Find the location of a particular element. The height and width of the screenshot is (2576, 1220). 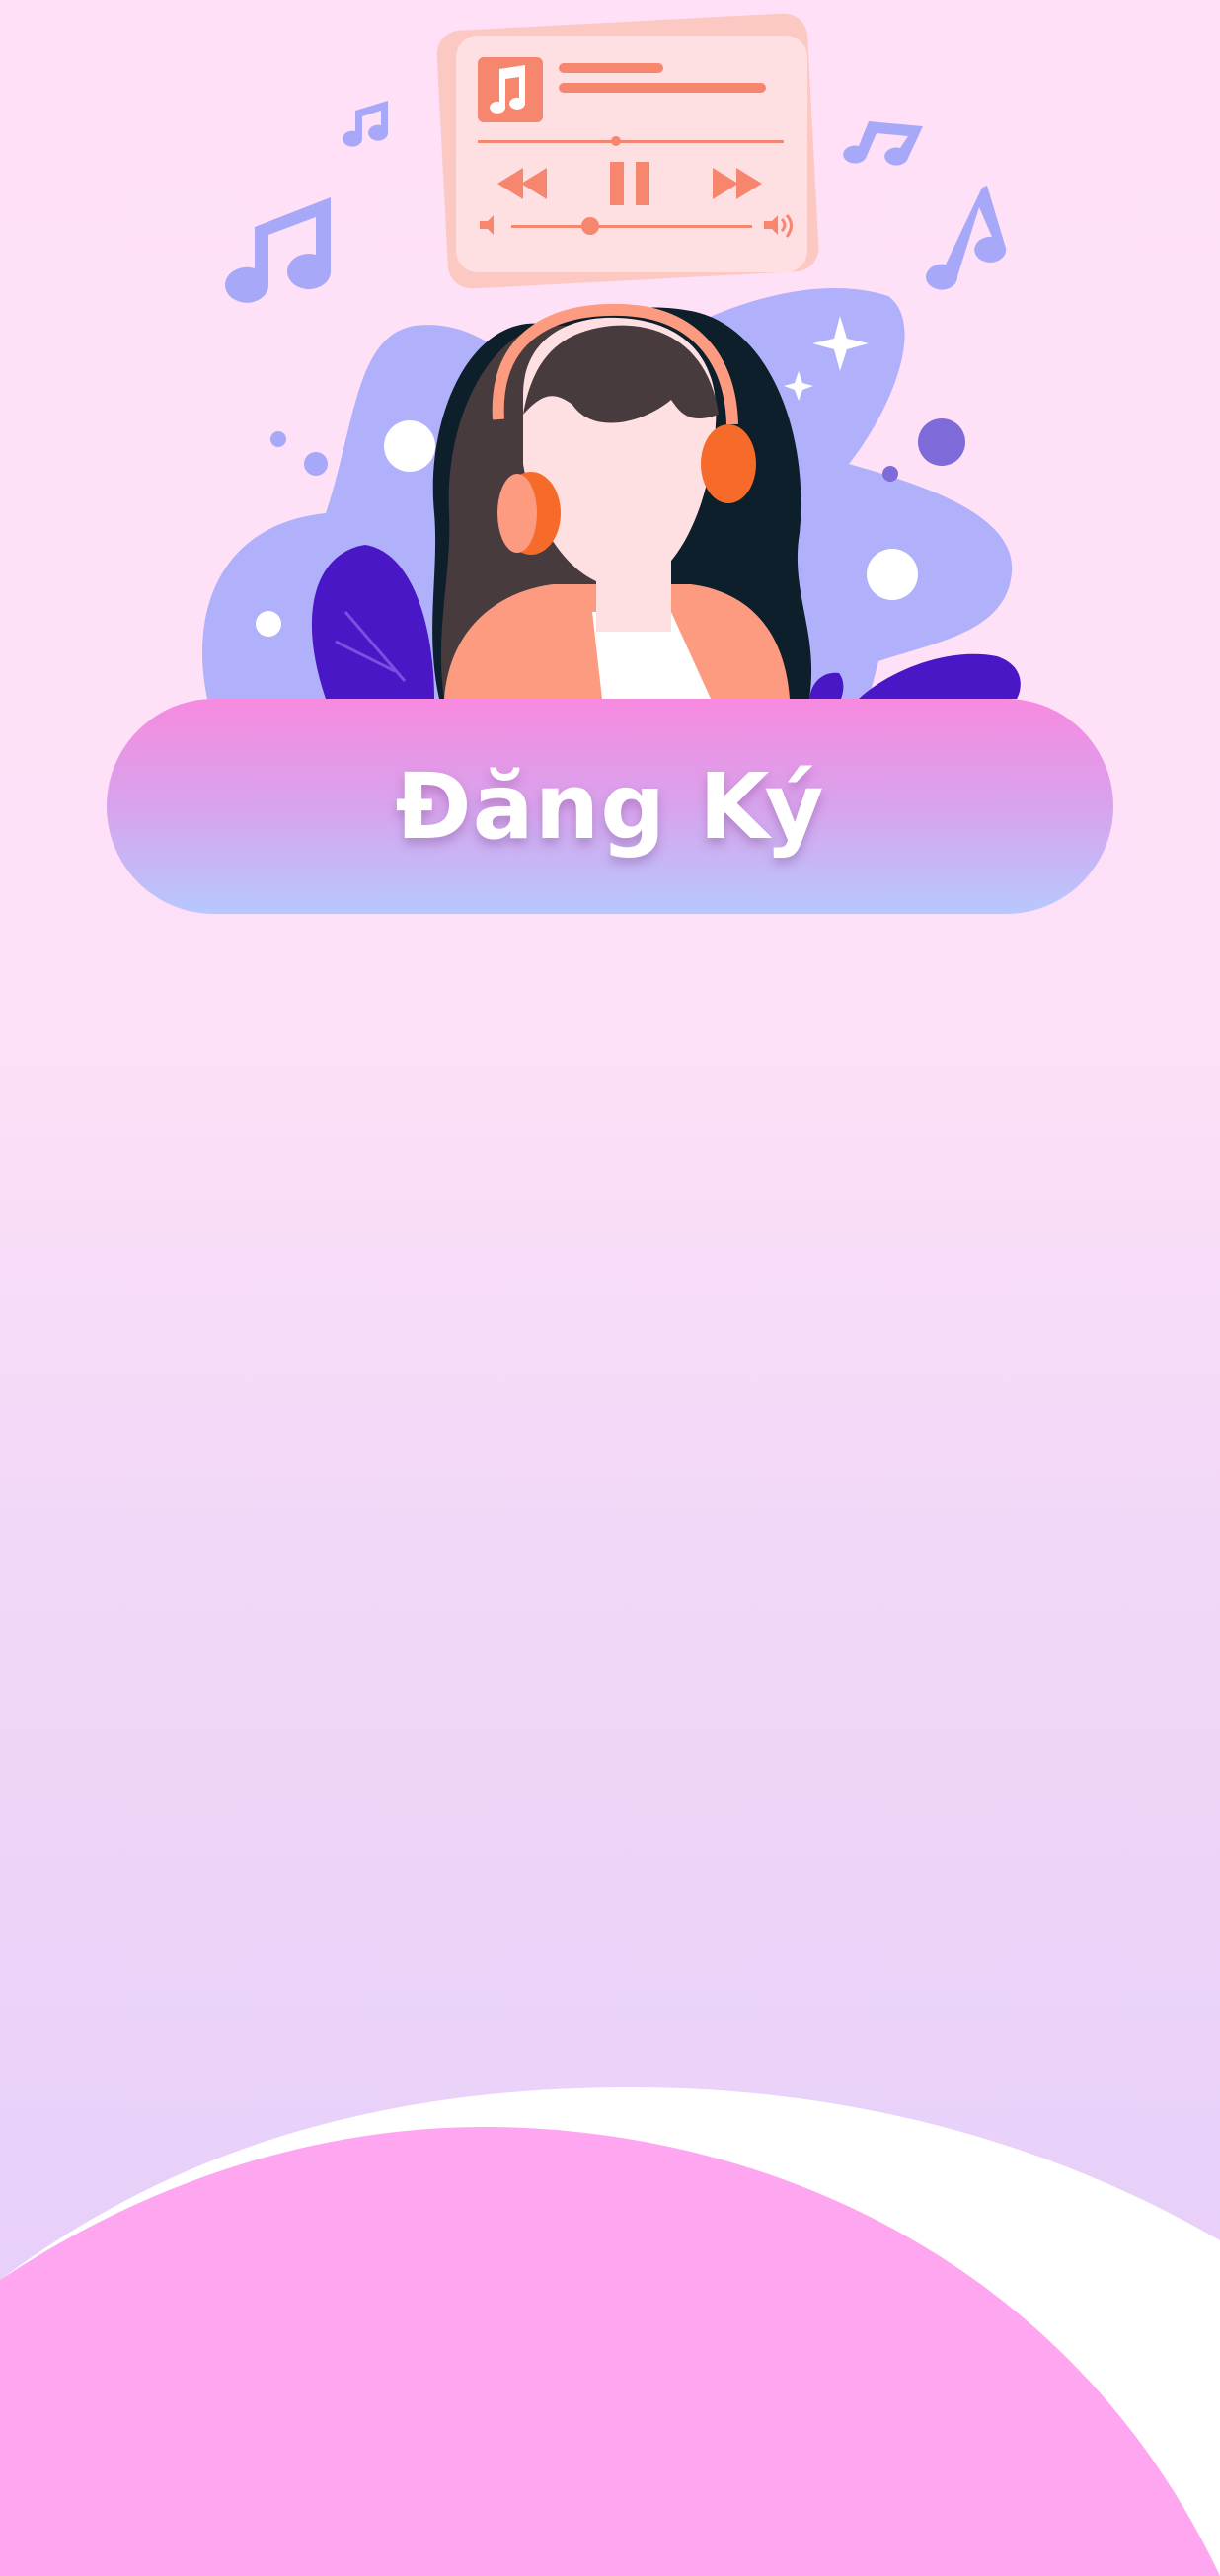

signup-button: Đăng Ký is located at coordinates (610, 806).